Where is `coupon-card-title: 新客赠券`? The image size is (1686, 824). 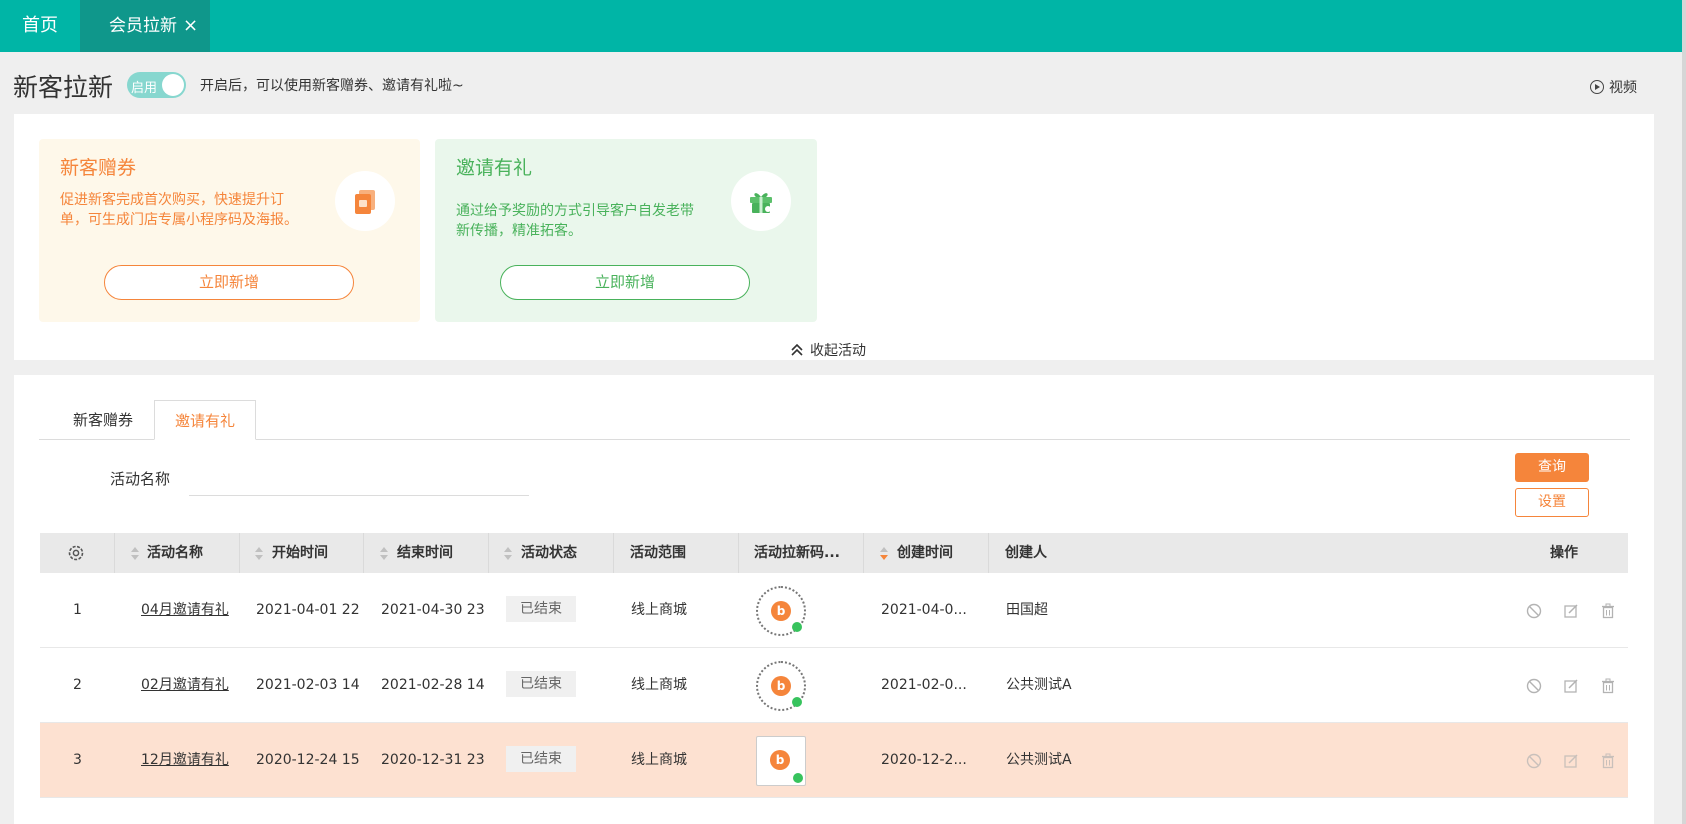
coupon-card-title: 新客赠券 is located at coordinates (98, 168).